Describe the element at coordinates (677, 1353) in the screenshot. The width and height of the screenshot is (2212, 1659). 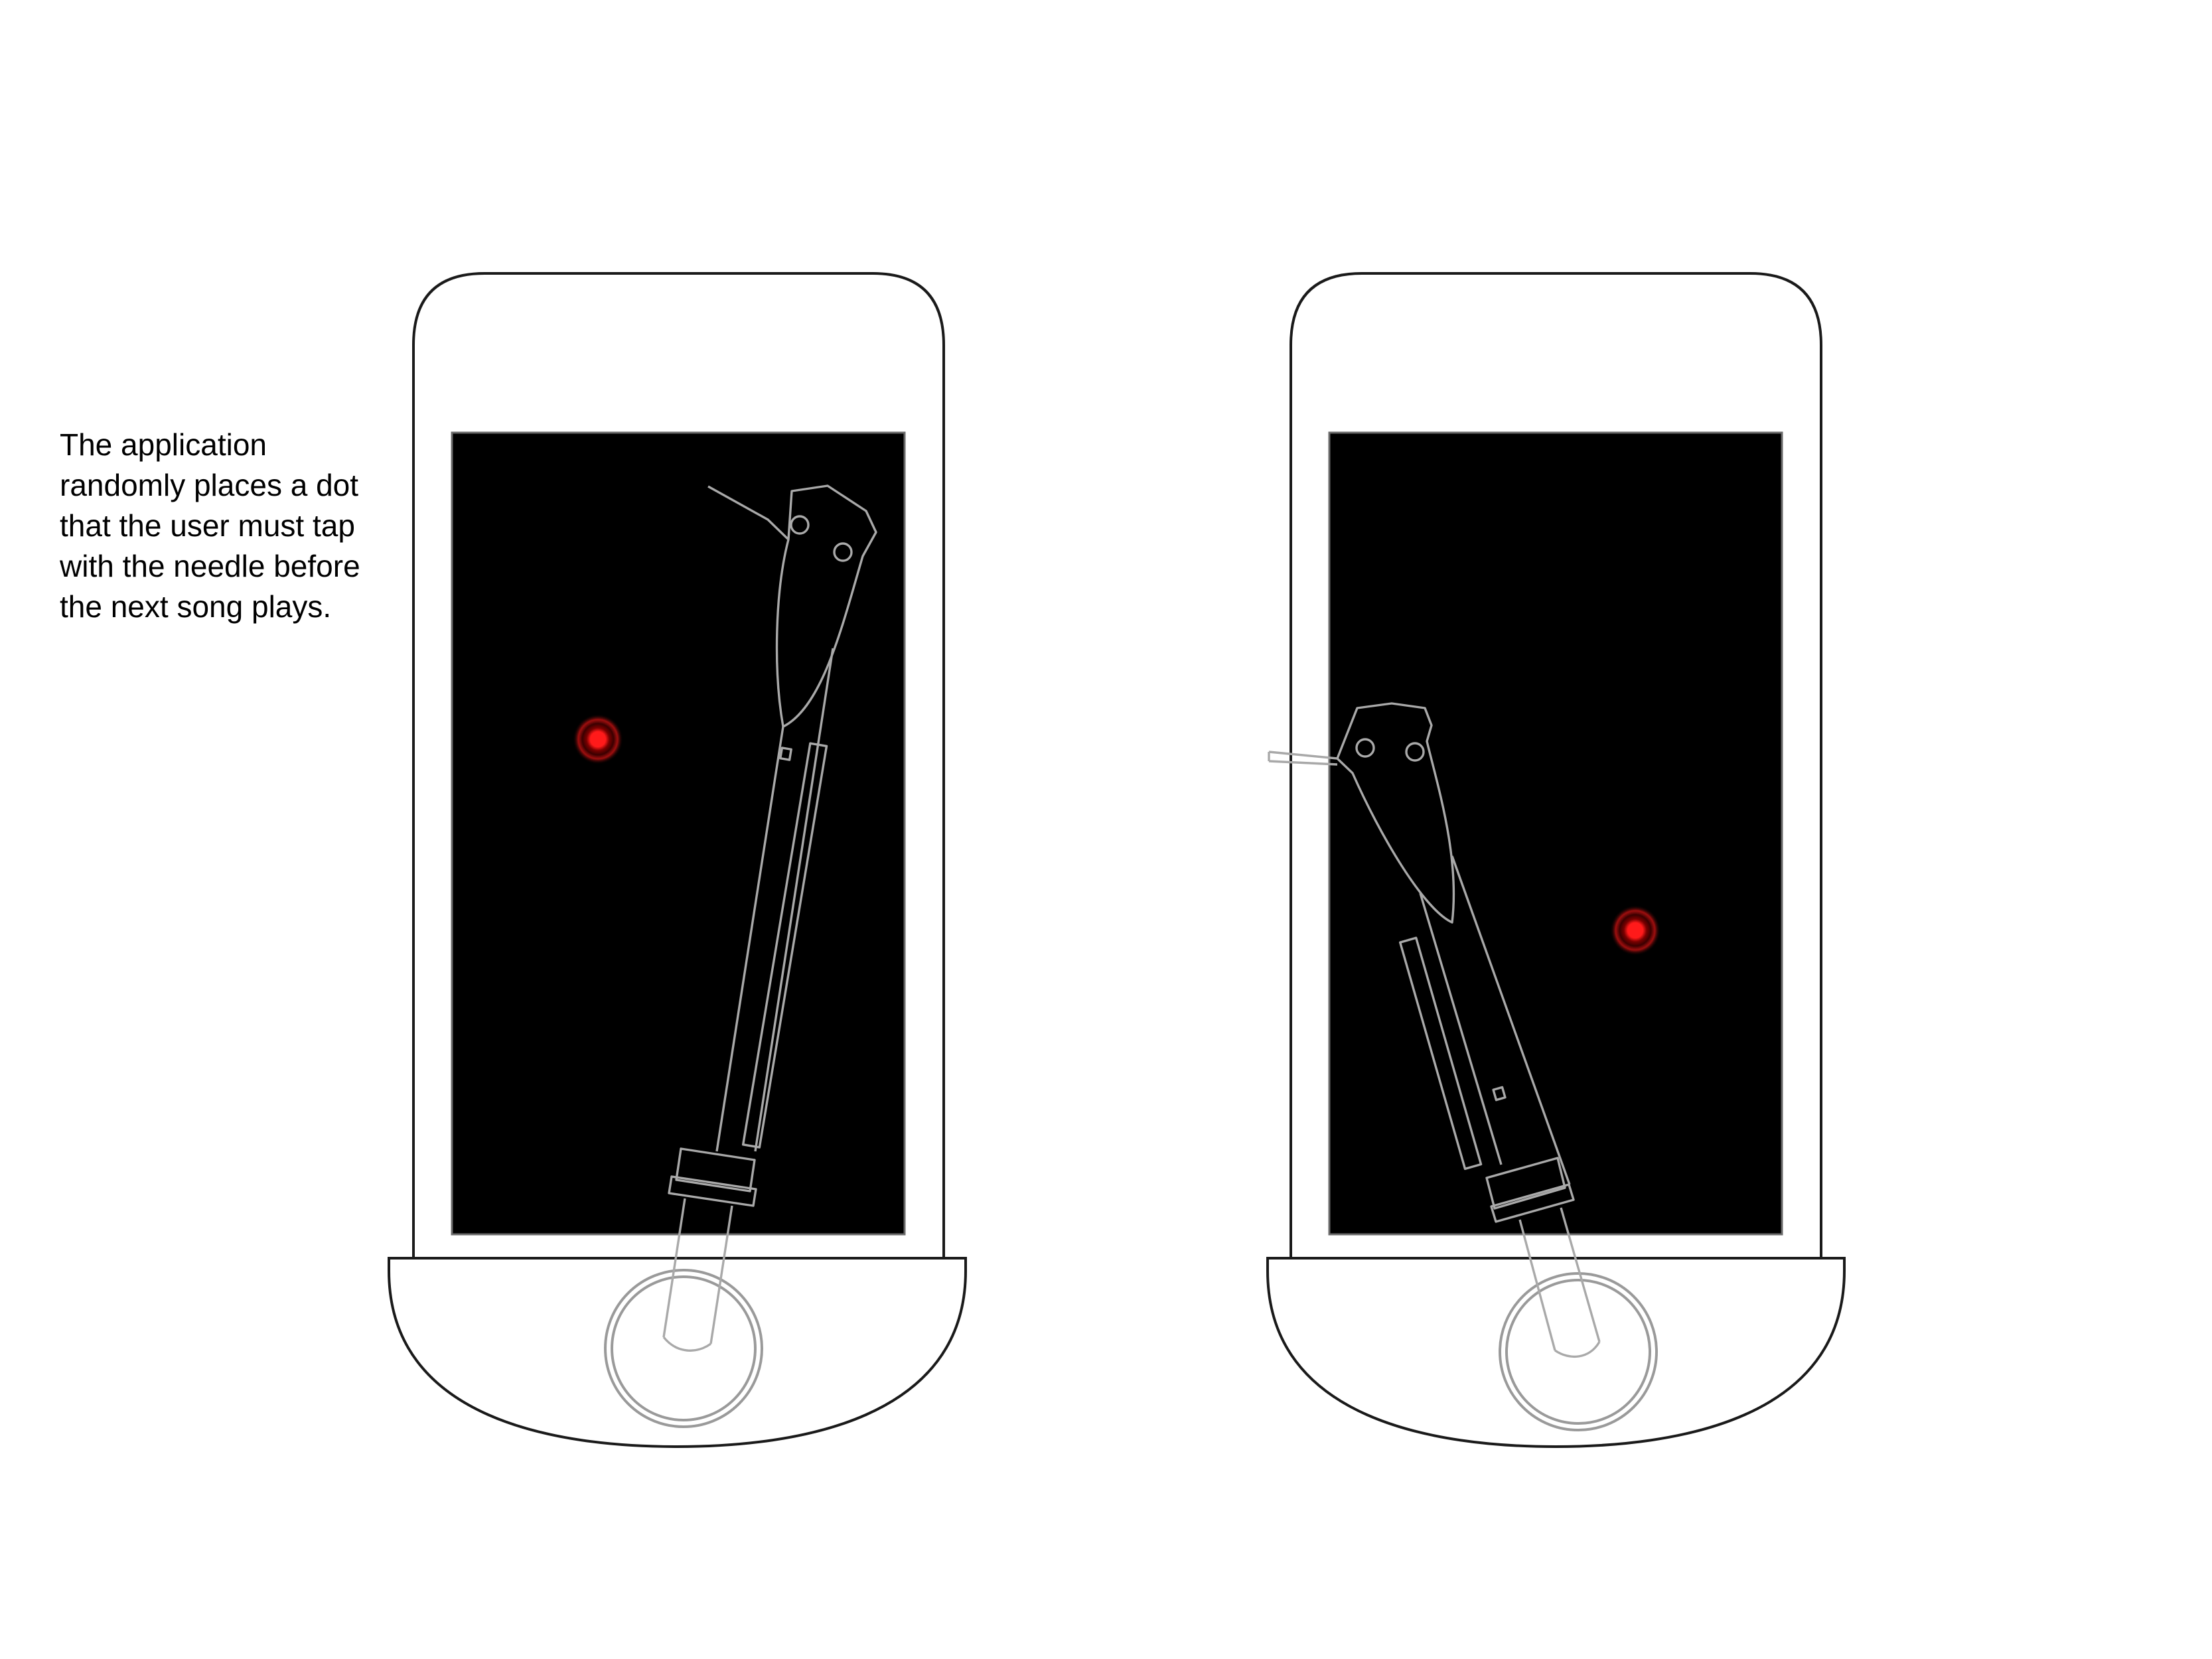
I see `phone-left-base` at that location.